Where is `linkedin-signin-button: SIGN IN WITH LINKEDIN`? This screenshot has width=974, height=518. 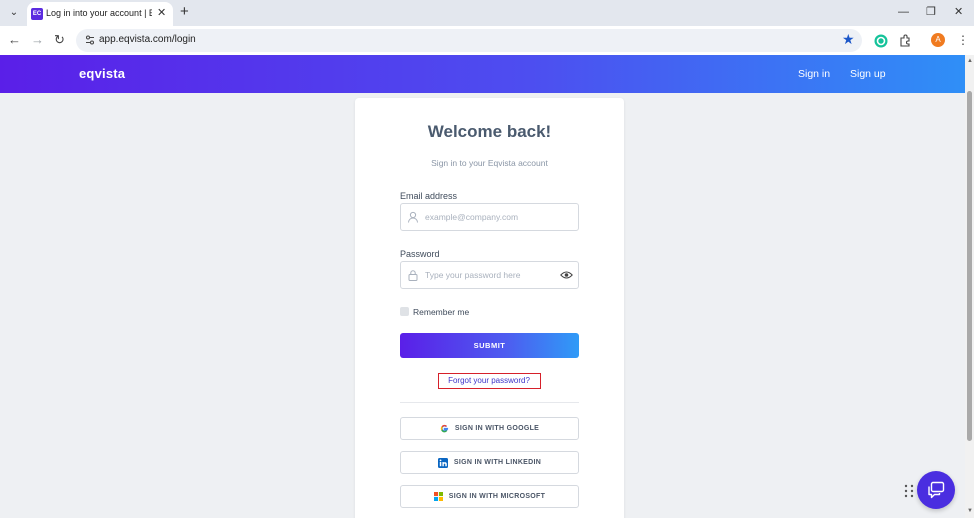
linkedin-signin-button: SIGN IN WITH LINKEDIN is located at coordinates (489, 462).